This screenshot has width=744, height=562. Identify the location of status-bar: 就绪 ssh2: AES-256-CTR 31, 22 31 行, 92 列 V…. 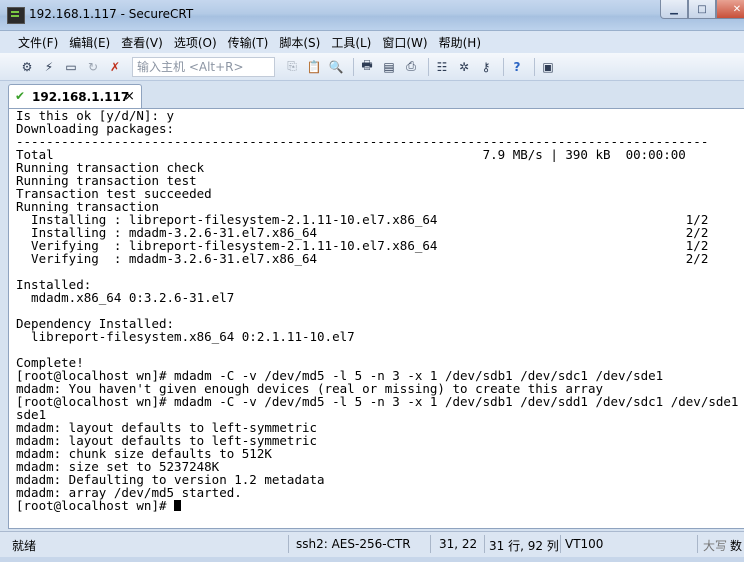
(372, 544).